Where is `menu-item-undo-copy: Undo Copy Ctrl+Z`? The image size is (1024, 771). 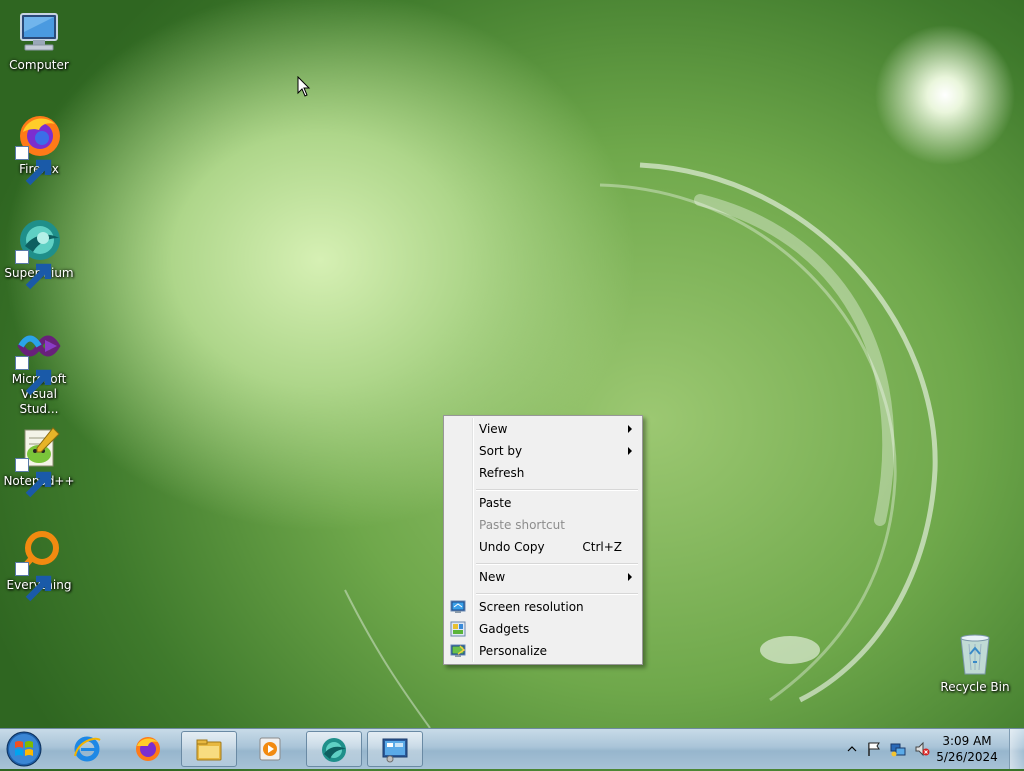 menu-item-undo-copy: Undo Copy Ctrl+Z is located at coordinates (543, 547).